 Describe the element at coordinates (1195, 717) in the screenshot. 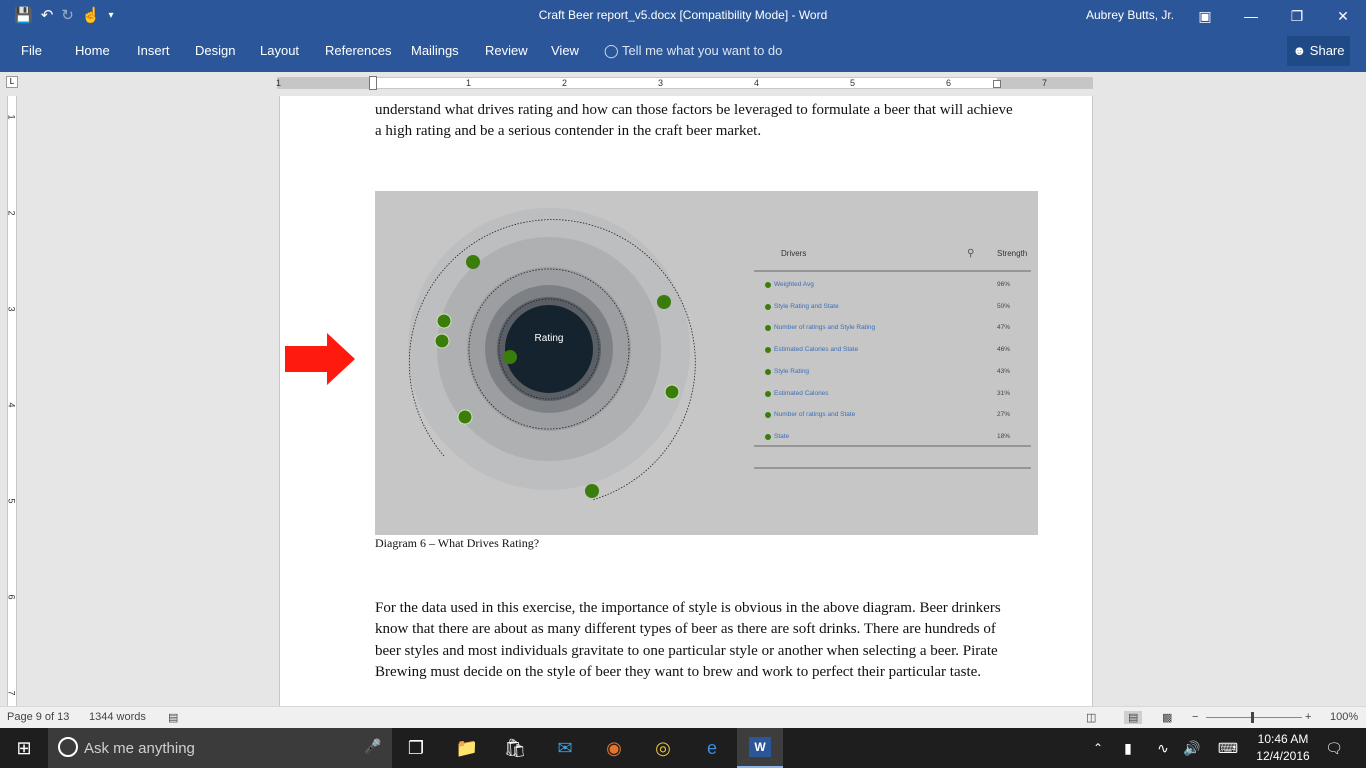

I see `zoom-out-icon: −` at that location.